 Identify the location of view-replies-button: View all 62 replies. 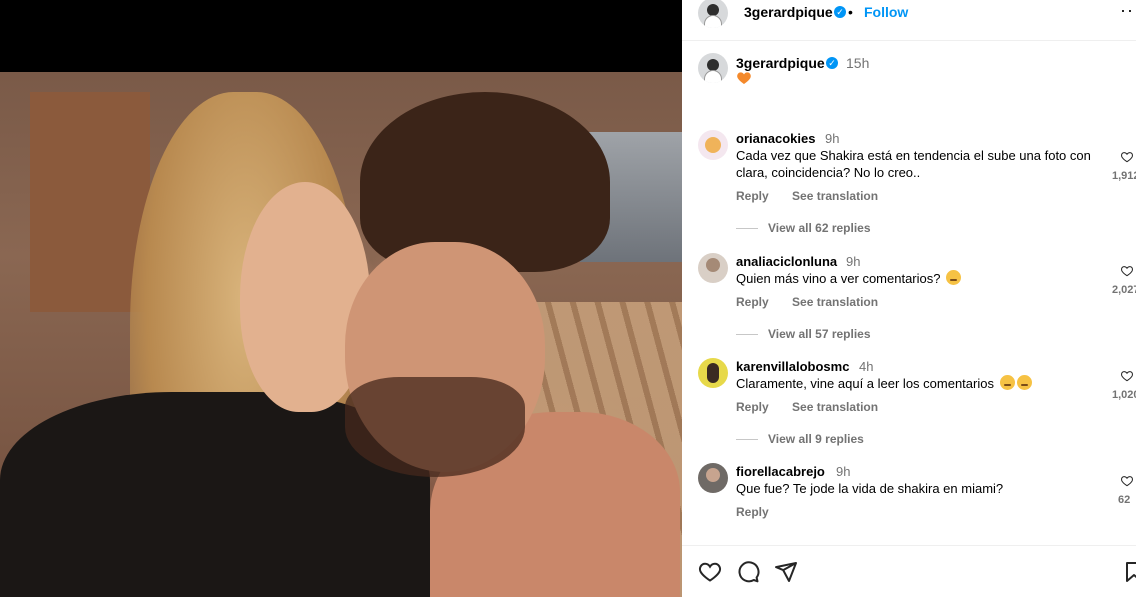
(803, 228).